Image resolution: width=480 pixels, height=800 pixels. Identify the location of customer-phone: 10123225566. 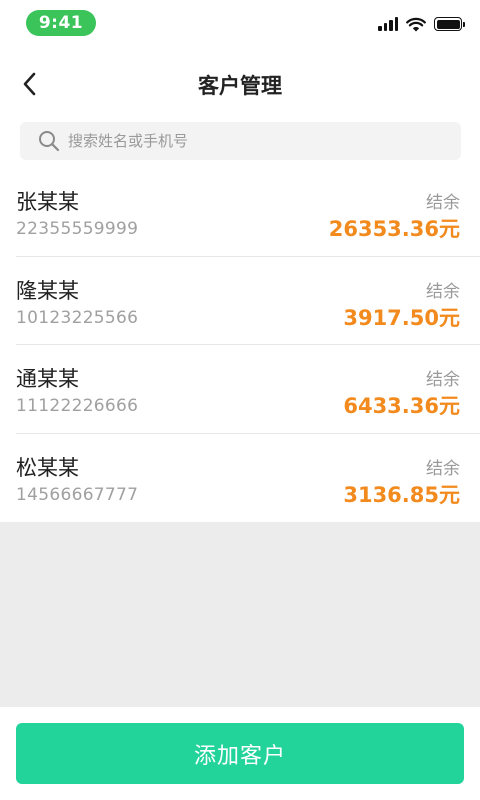
(77, 317).